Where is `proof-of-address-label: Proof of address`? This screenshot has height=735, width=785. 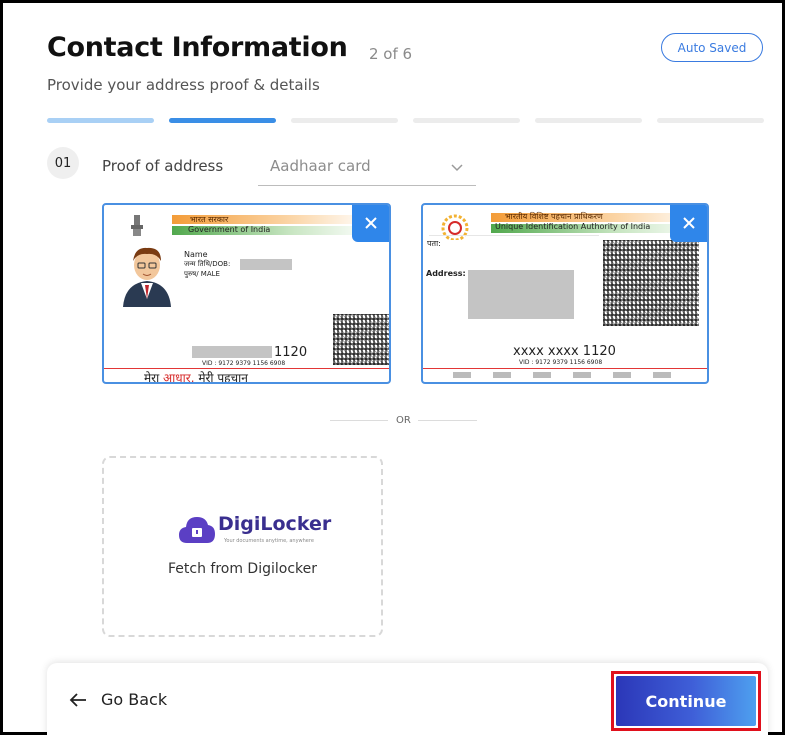
proof-of-address-label: Proof of address is located at coordinates (163, 166).